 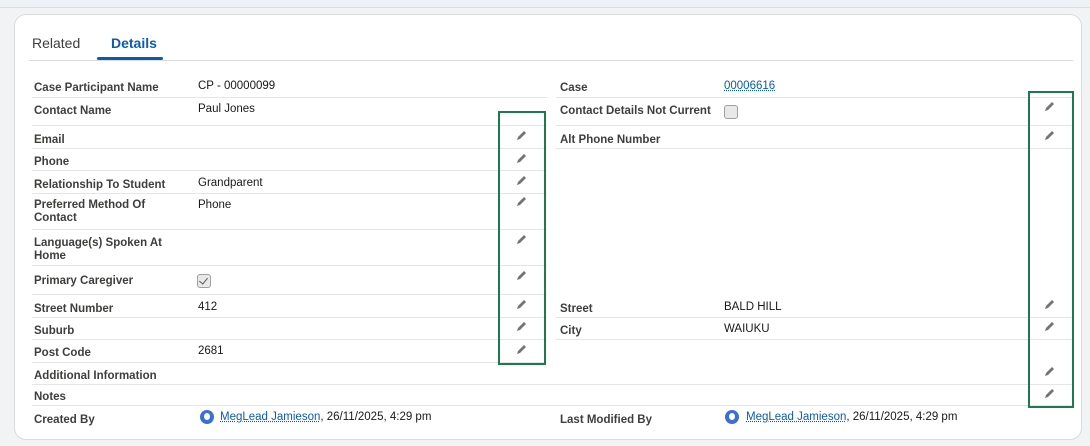 I want to click on primary-caregiver-checkbox, so click(x=204, y=281).